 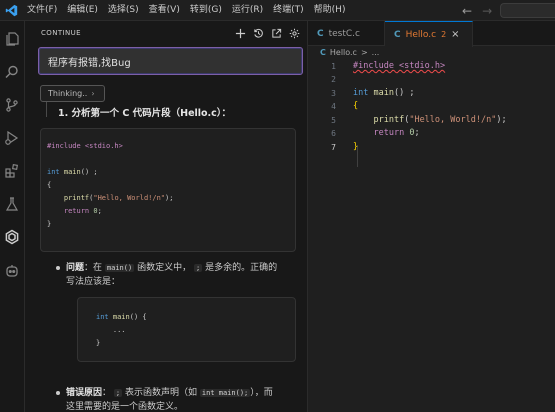 What do you see at coordinates (467, 11) in the screenshot?
I see `back-arrow-icon: ←` at bounding box center [467, 11].